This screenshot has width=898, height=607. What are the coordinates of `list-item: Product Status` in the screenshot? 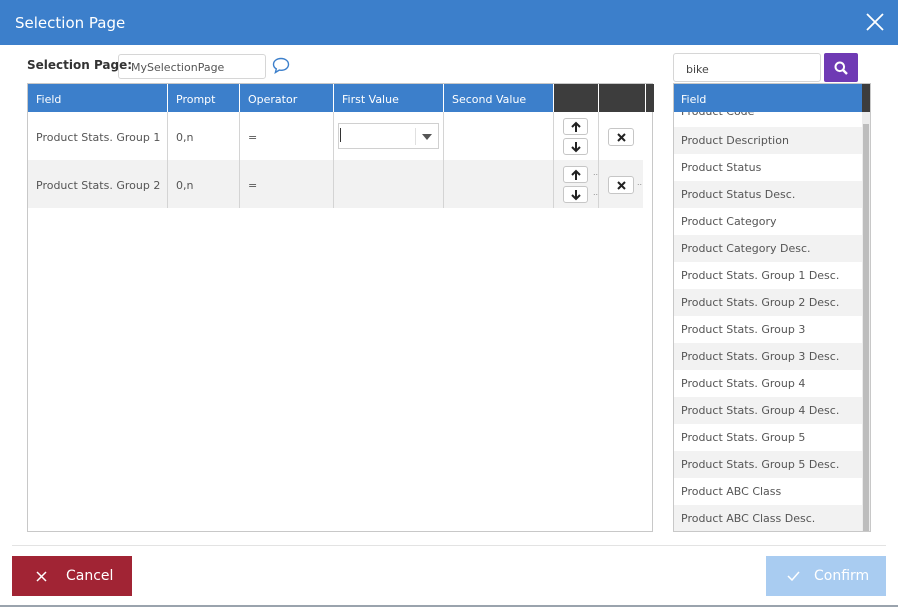 It's located at (768, 167).